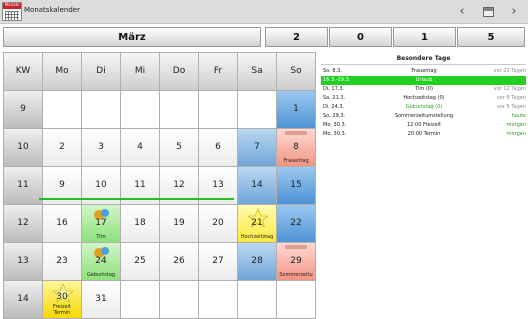 This screenshot has width=528, height=319. I want to click on app-icon-grid, so click(12, 15).